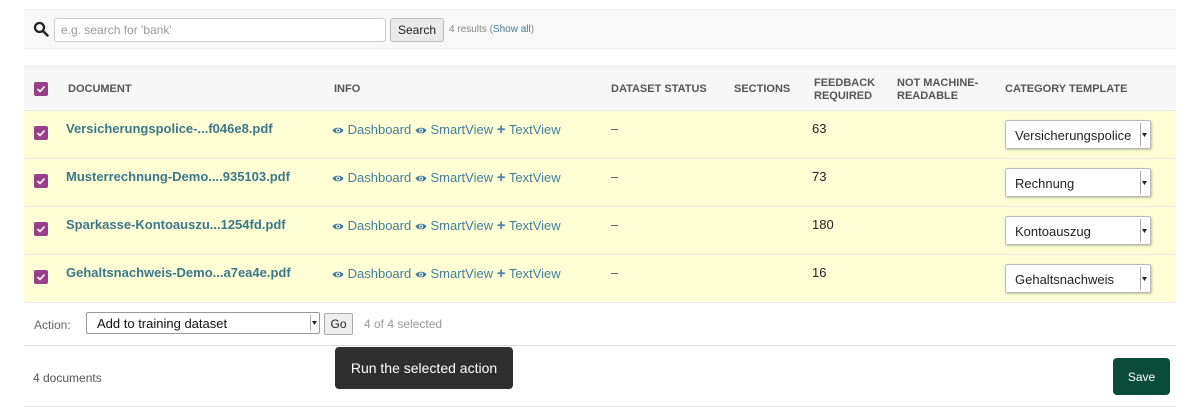  Describe the element at coordinates (659, 89) in the screenshot. I see `column-header-dataset-status: Dataset status` at that location.